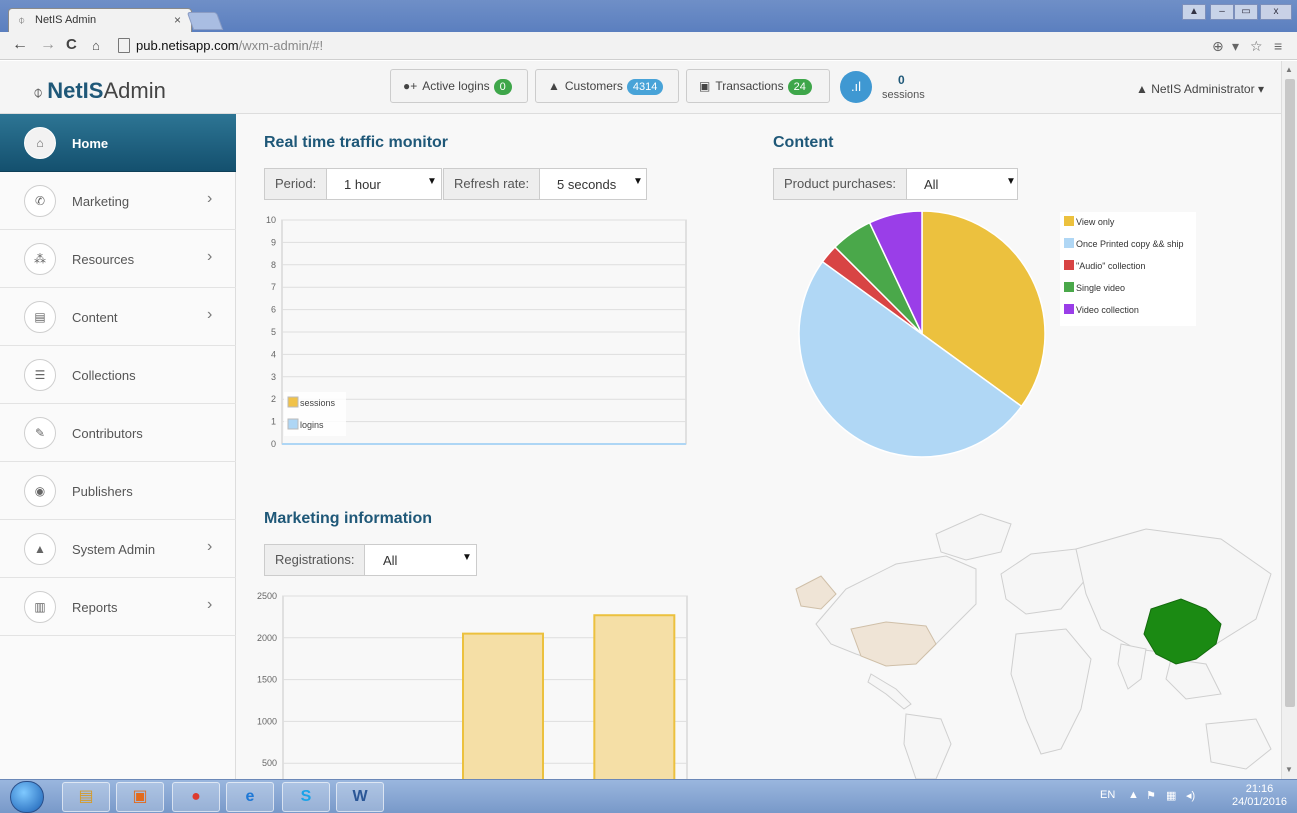 Image resolution: width=1297 pixels, height=813 pixels. Describe the element at coordinates (1278, 46) in the screenshot. I see `menu-icon: ≡` at that location.